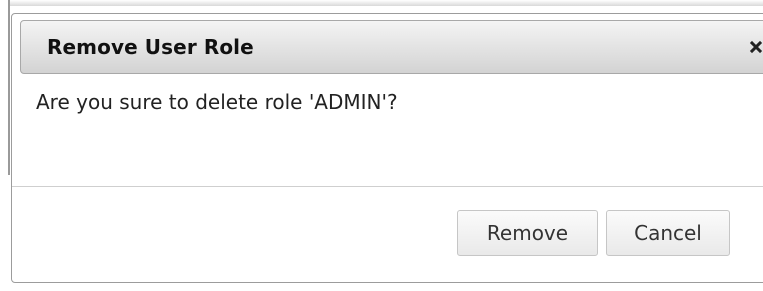 This screenshot has width=763, height=291. I want to click on button-pane-divider, so click(387, 186).